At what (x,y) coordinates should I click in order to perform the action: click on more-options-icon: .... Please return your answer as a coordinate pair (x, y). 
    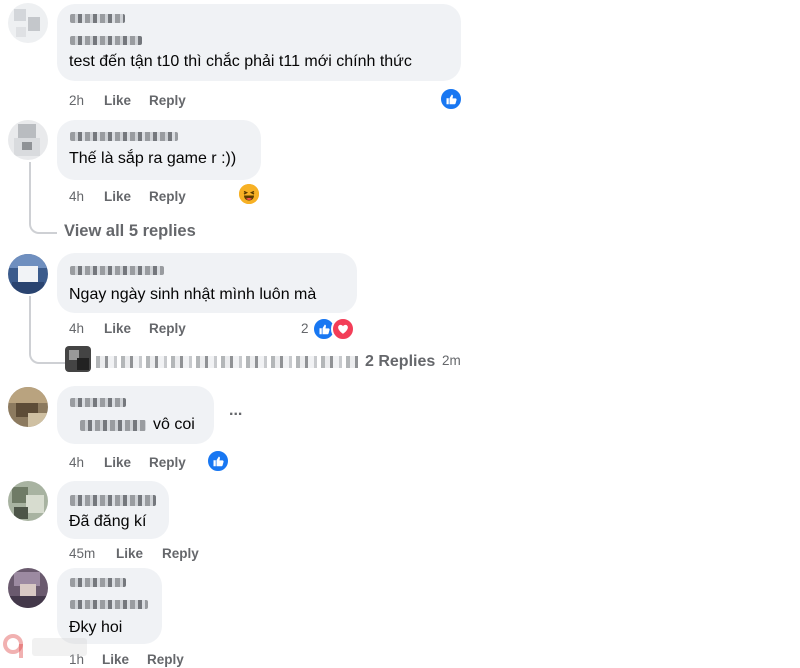
    Looking at the image, I should click on (235, 411).